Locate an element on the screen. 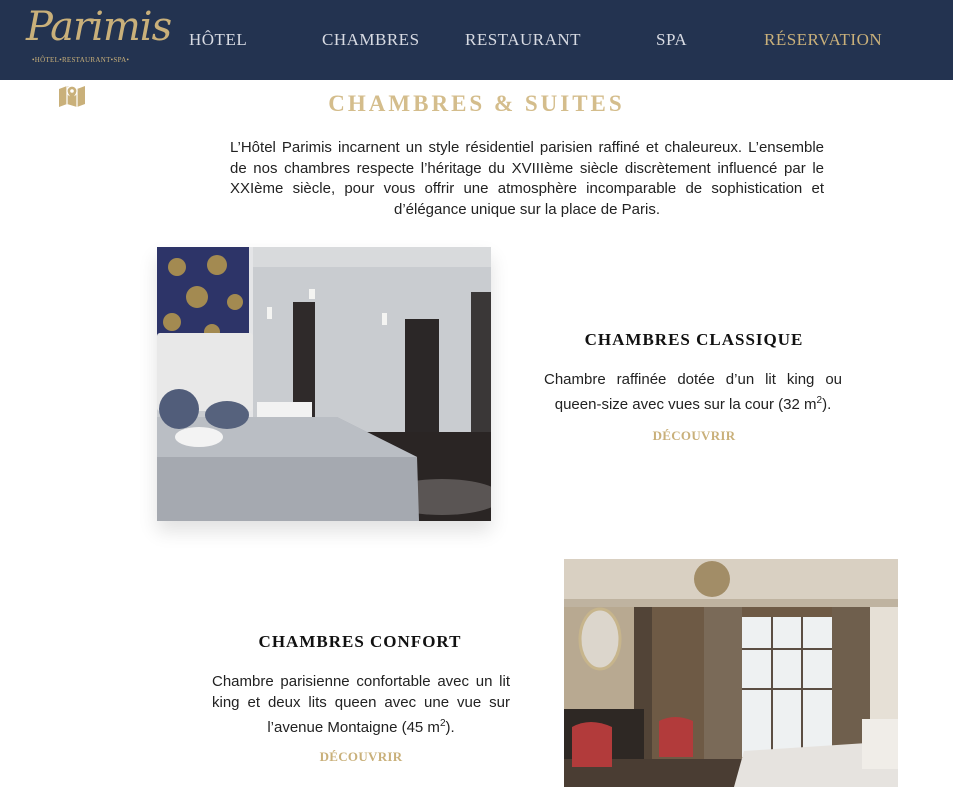 The image size is (953, 787). classique-room-photo is located at coordinates (324, 384).